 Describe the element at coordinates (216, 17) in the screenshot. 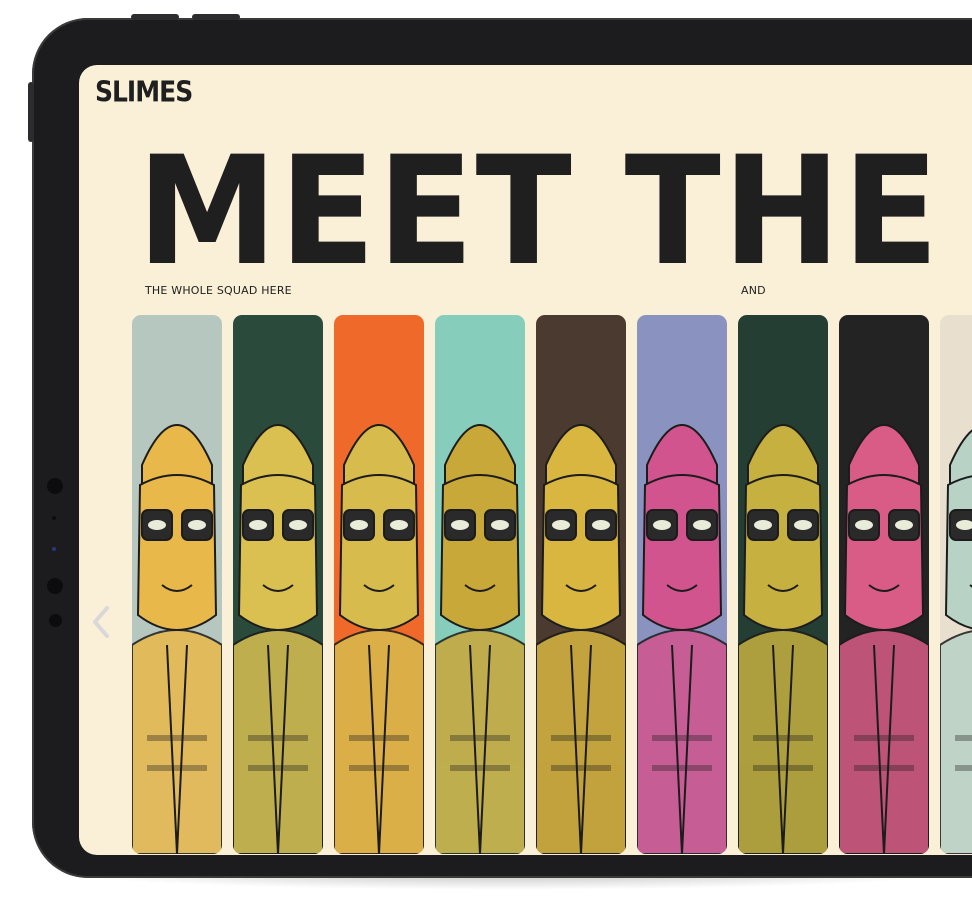

I see `volume-down-button` at that location.